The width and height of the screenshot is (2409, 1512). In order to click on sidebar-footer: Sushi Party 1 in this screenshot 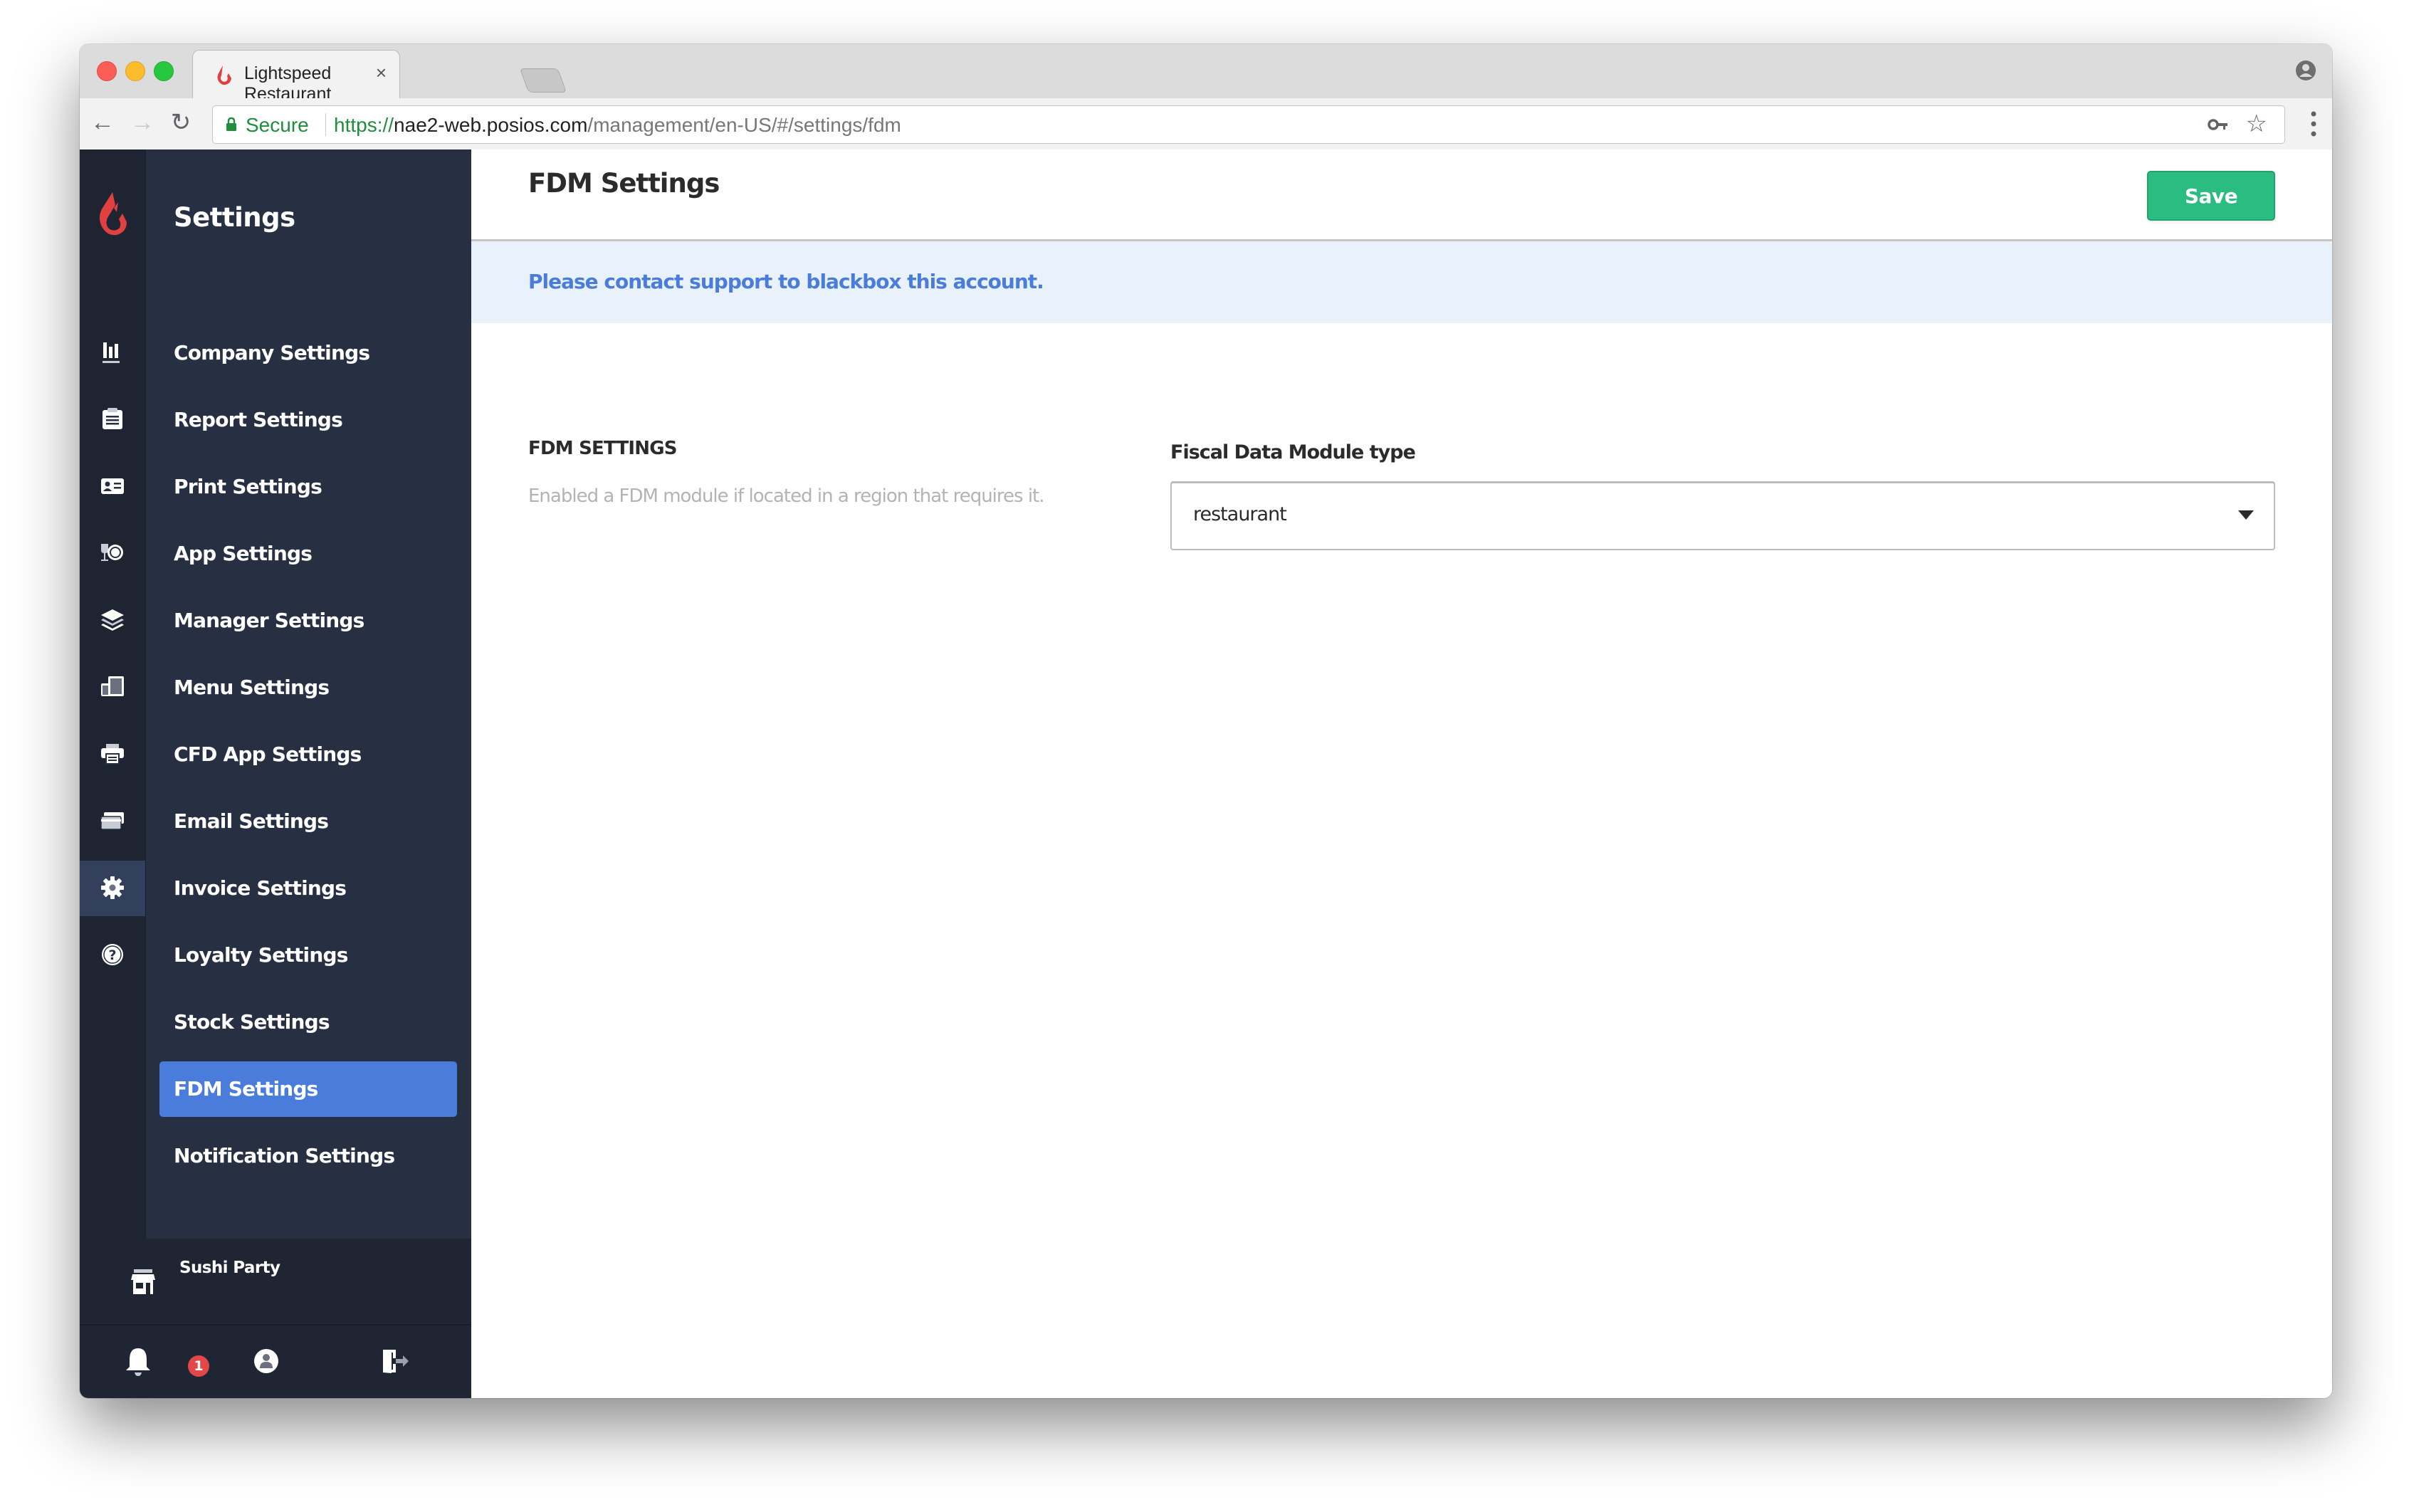, I will do `click(275, 1318)`.